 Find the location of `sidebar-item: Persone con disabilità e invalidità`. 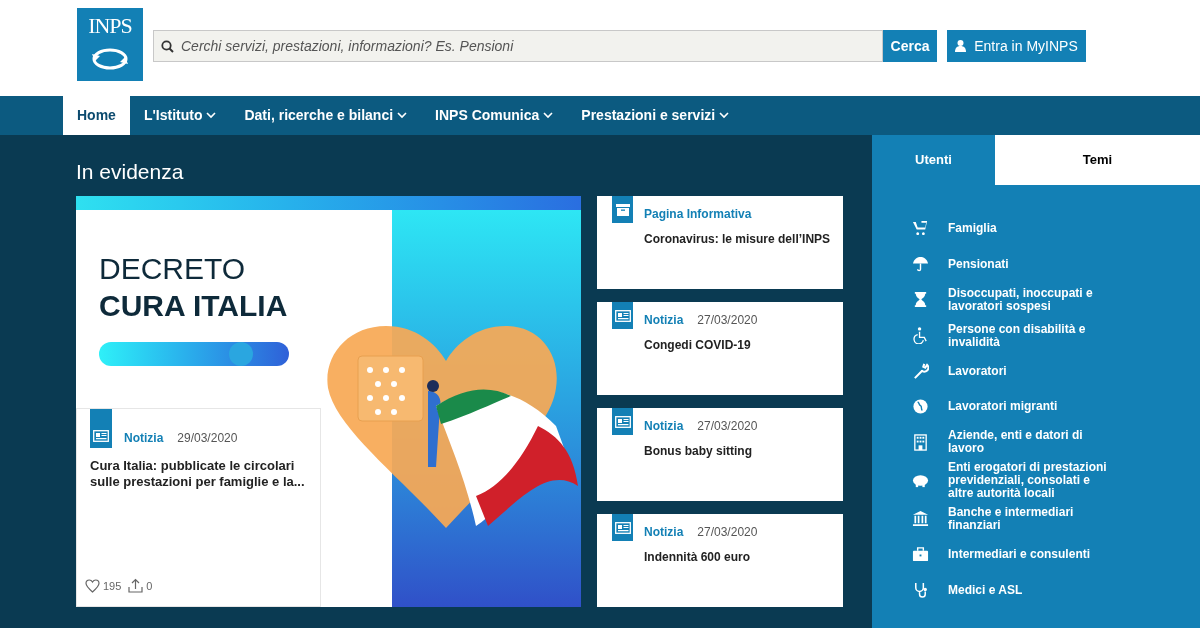

sidebar-item: Persone con disabilità e invalidità is located at coordinates (1056, 335).